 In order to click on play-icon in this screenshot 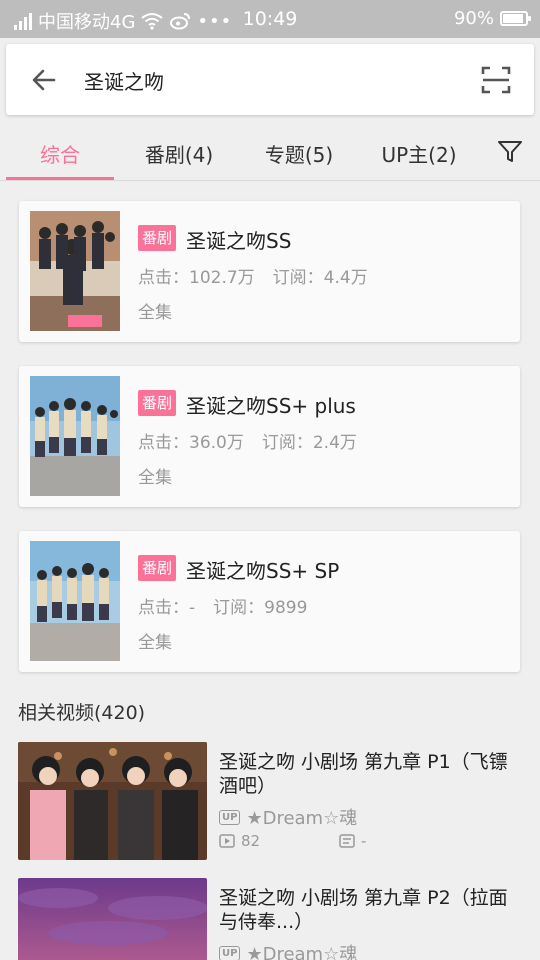, I will do `click(227, 841)`.